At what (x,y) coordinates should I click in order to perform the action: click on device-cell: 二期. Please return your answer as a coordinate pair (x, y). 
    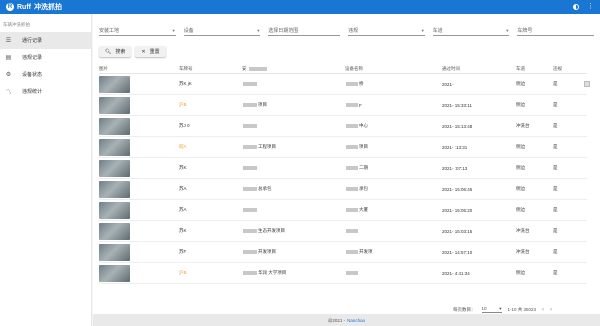
    Looking at the image, I should click on (393, 168).